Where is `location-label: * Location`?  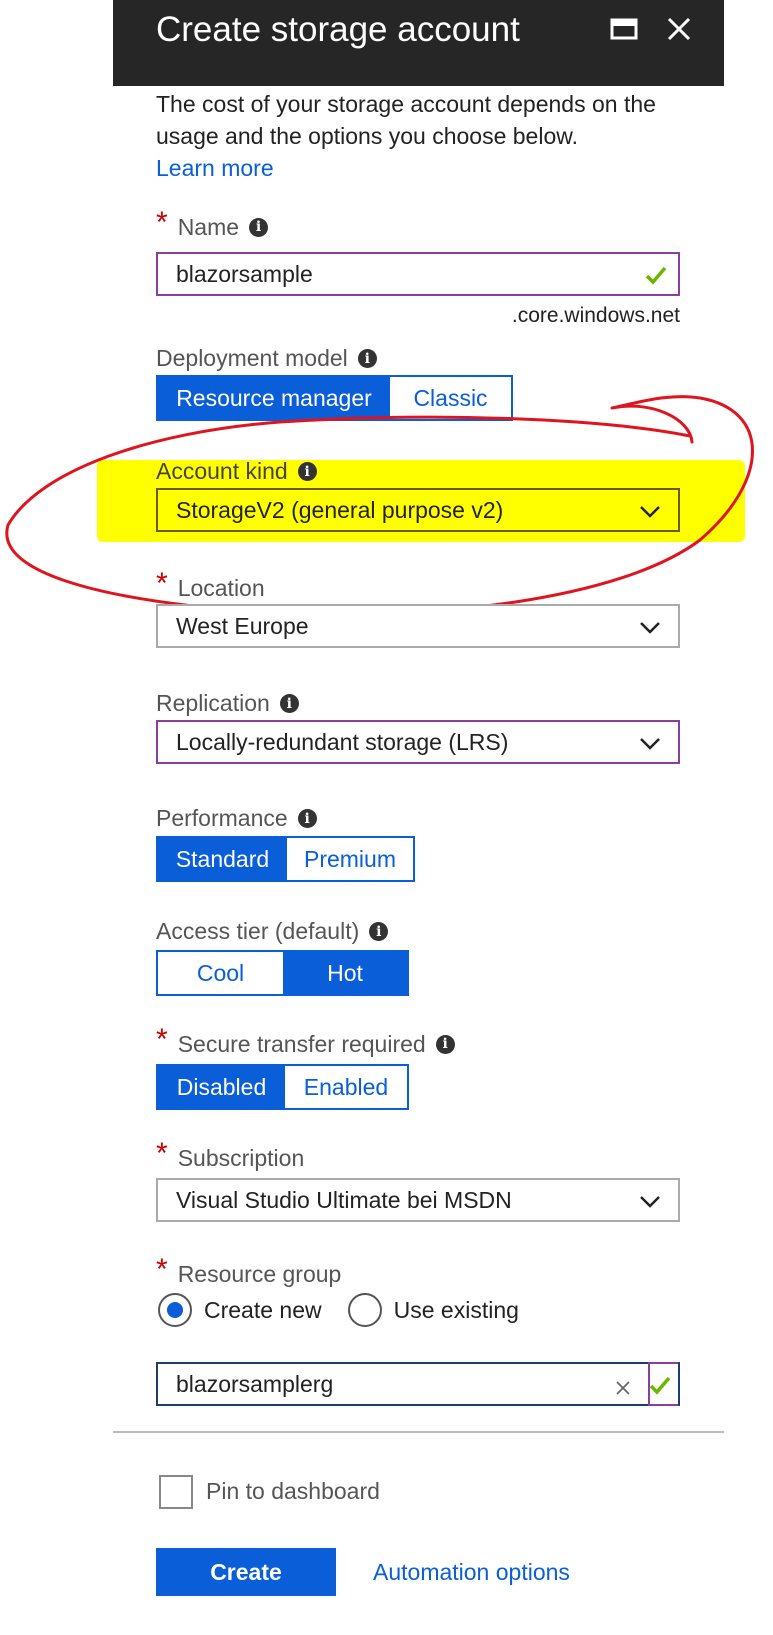
location-label: * Location is located at coordinates (210, 586).